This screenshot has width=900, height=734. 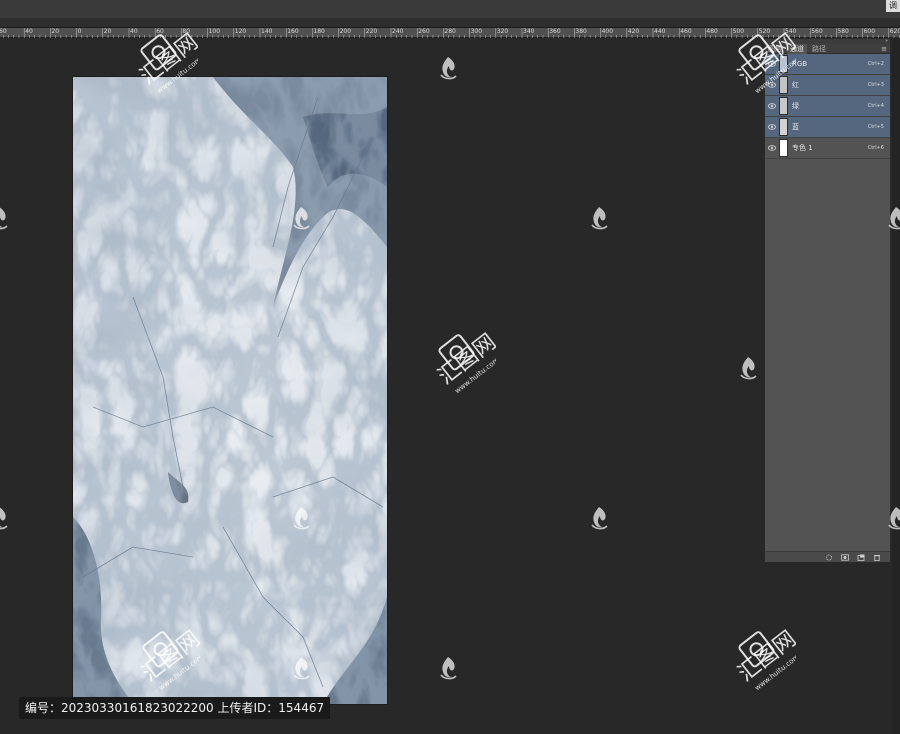 I want to click on ruler-label: 140, so click(x=267, y=31).